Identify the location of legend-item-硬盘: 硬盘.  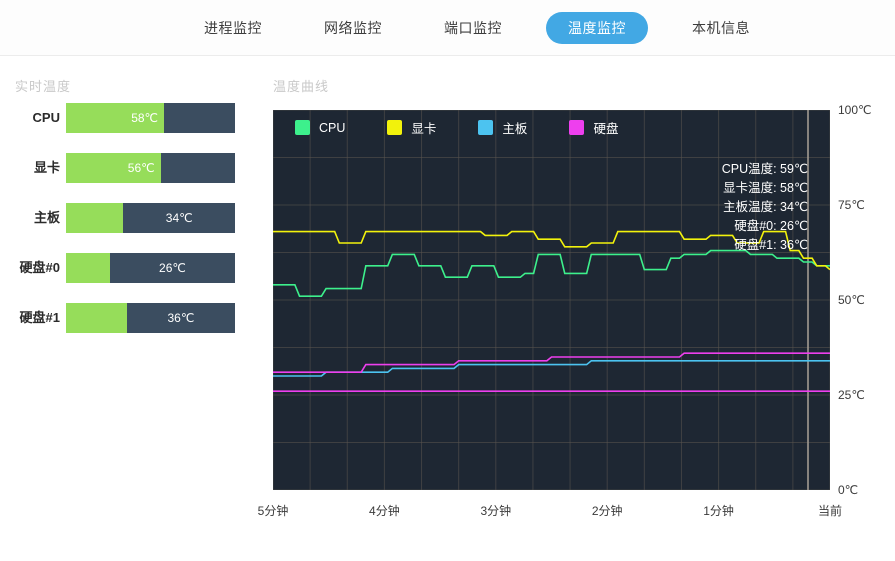
(593, 127).